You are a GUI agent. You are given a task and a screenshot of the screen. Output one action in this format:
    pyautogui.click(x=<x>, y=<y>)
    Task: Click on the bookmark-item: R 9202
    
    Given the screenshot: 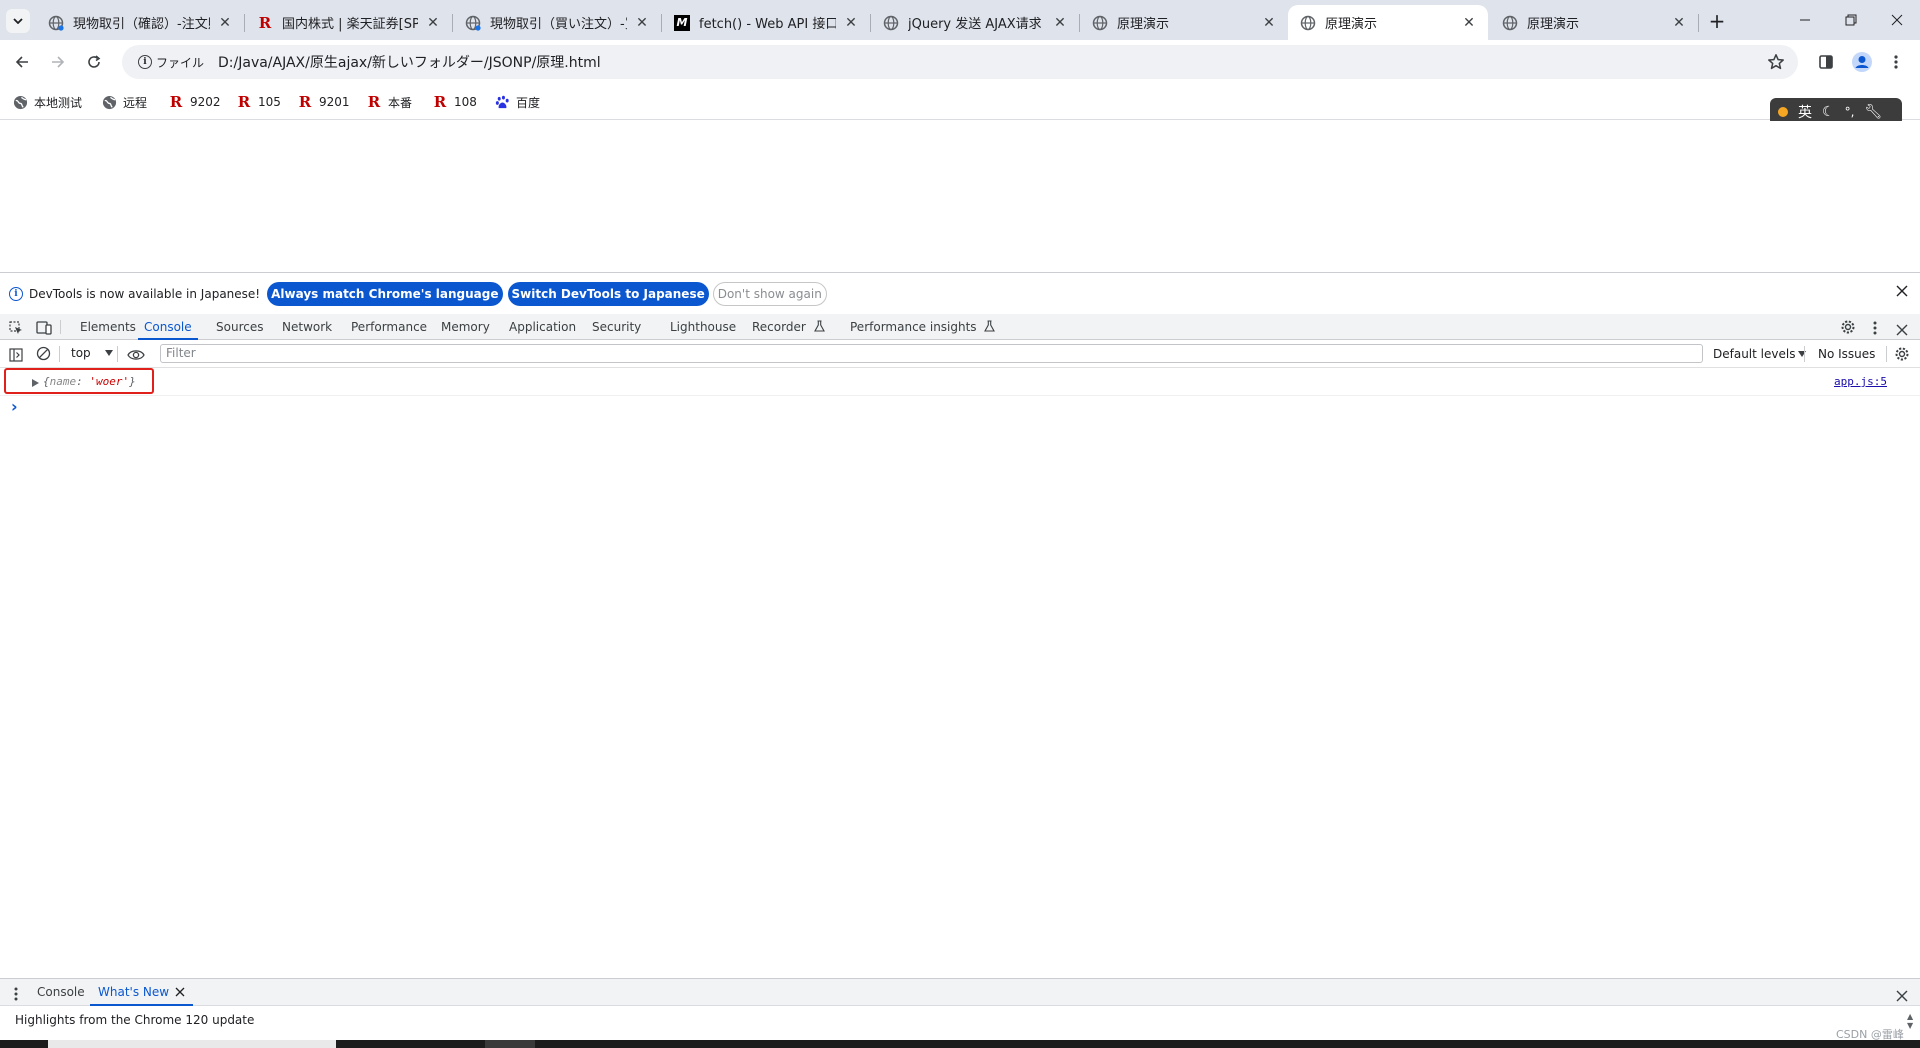 What is the action you would take?
    pyautogui.click(x=194, y=102)
    